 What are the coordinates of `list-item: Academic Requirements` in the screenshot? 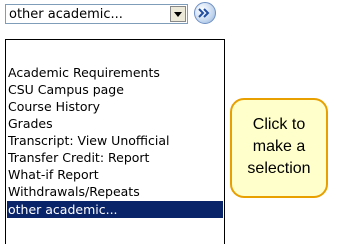 It's located at (84, 72).